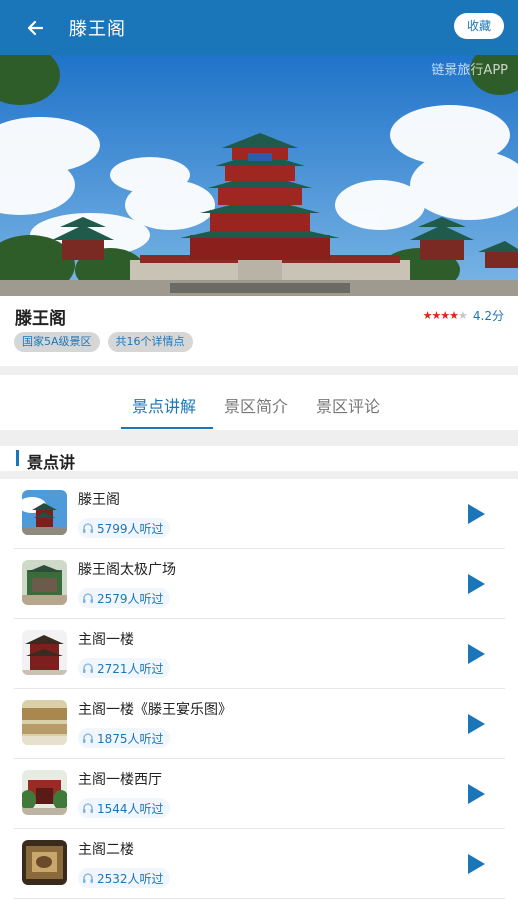  I want to click on listen-count-text: 5799人听过, so click(130, 528).